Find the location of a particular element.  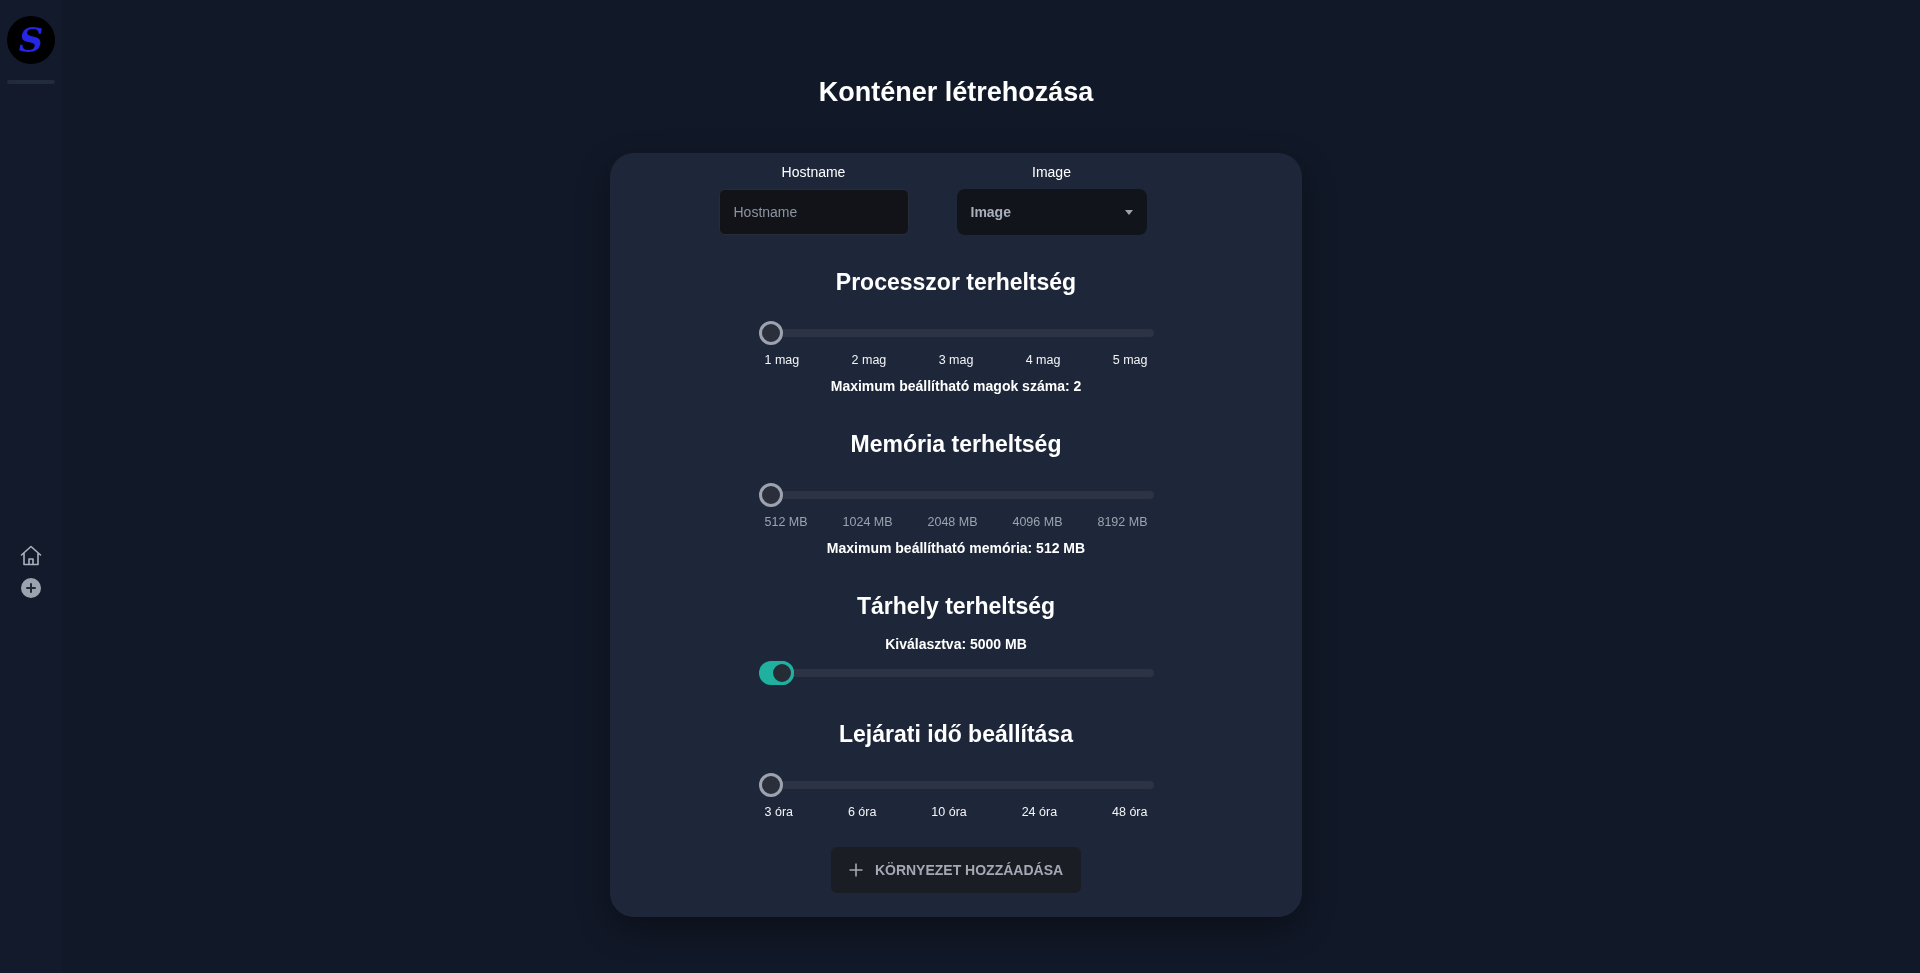

input-field: Hostname is located at coordinates (813, 212).